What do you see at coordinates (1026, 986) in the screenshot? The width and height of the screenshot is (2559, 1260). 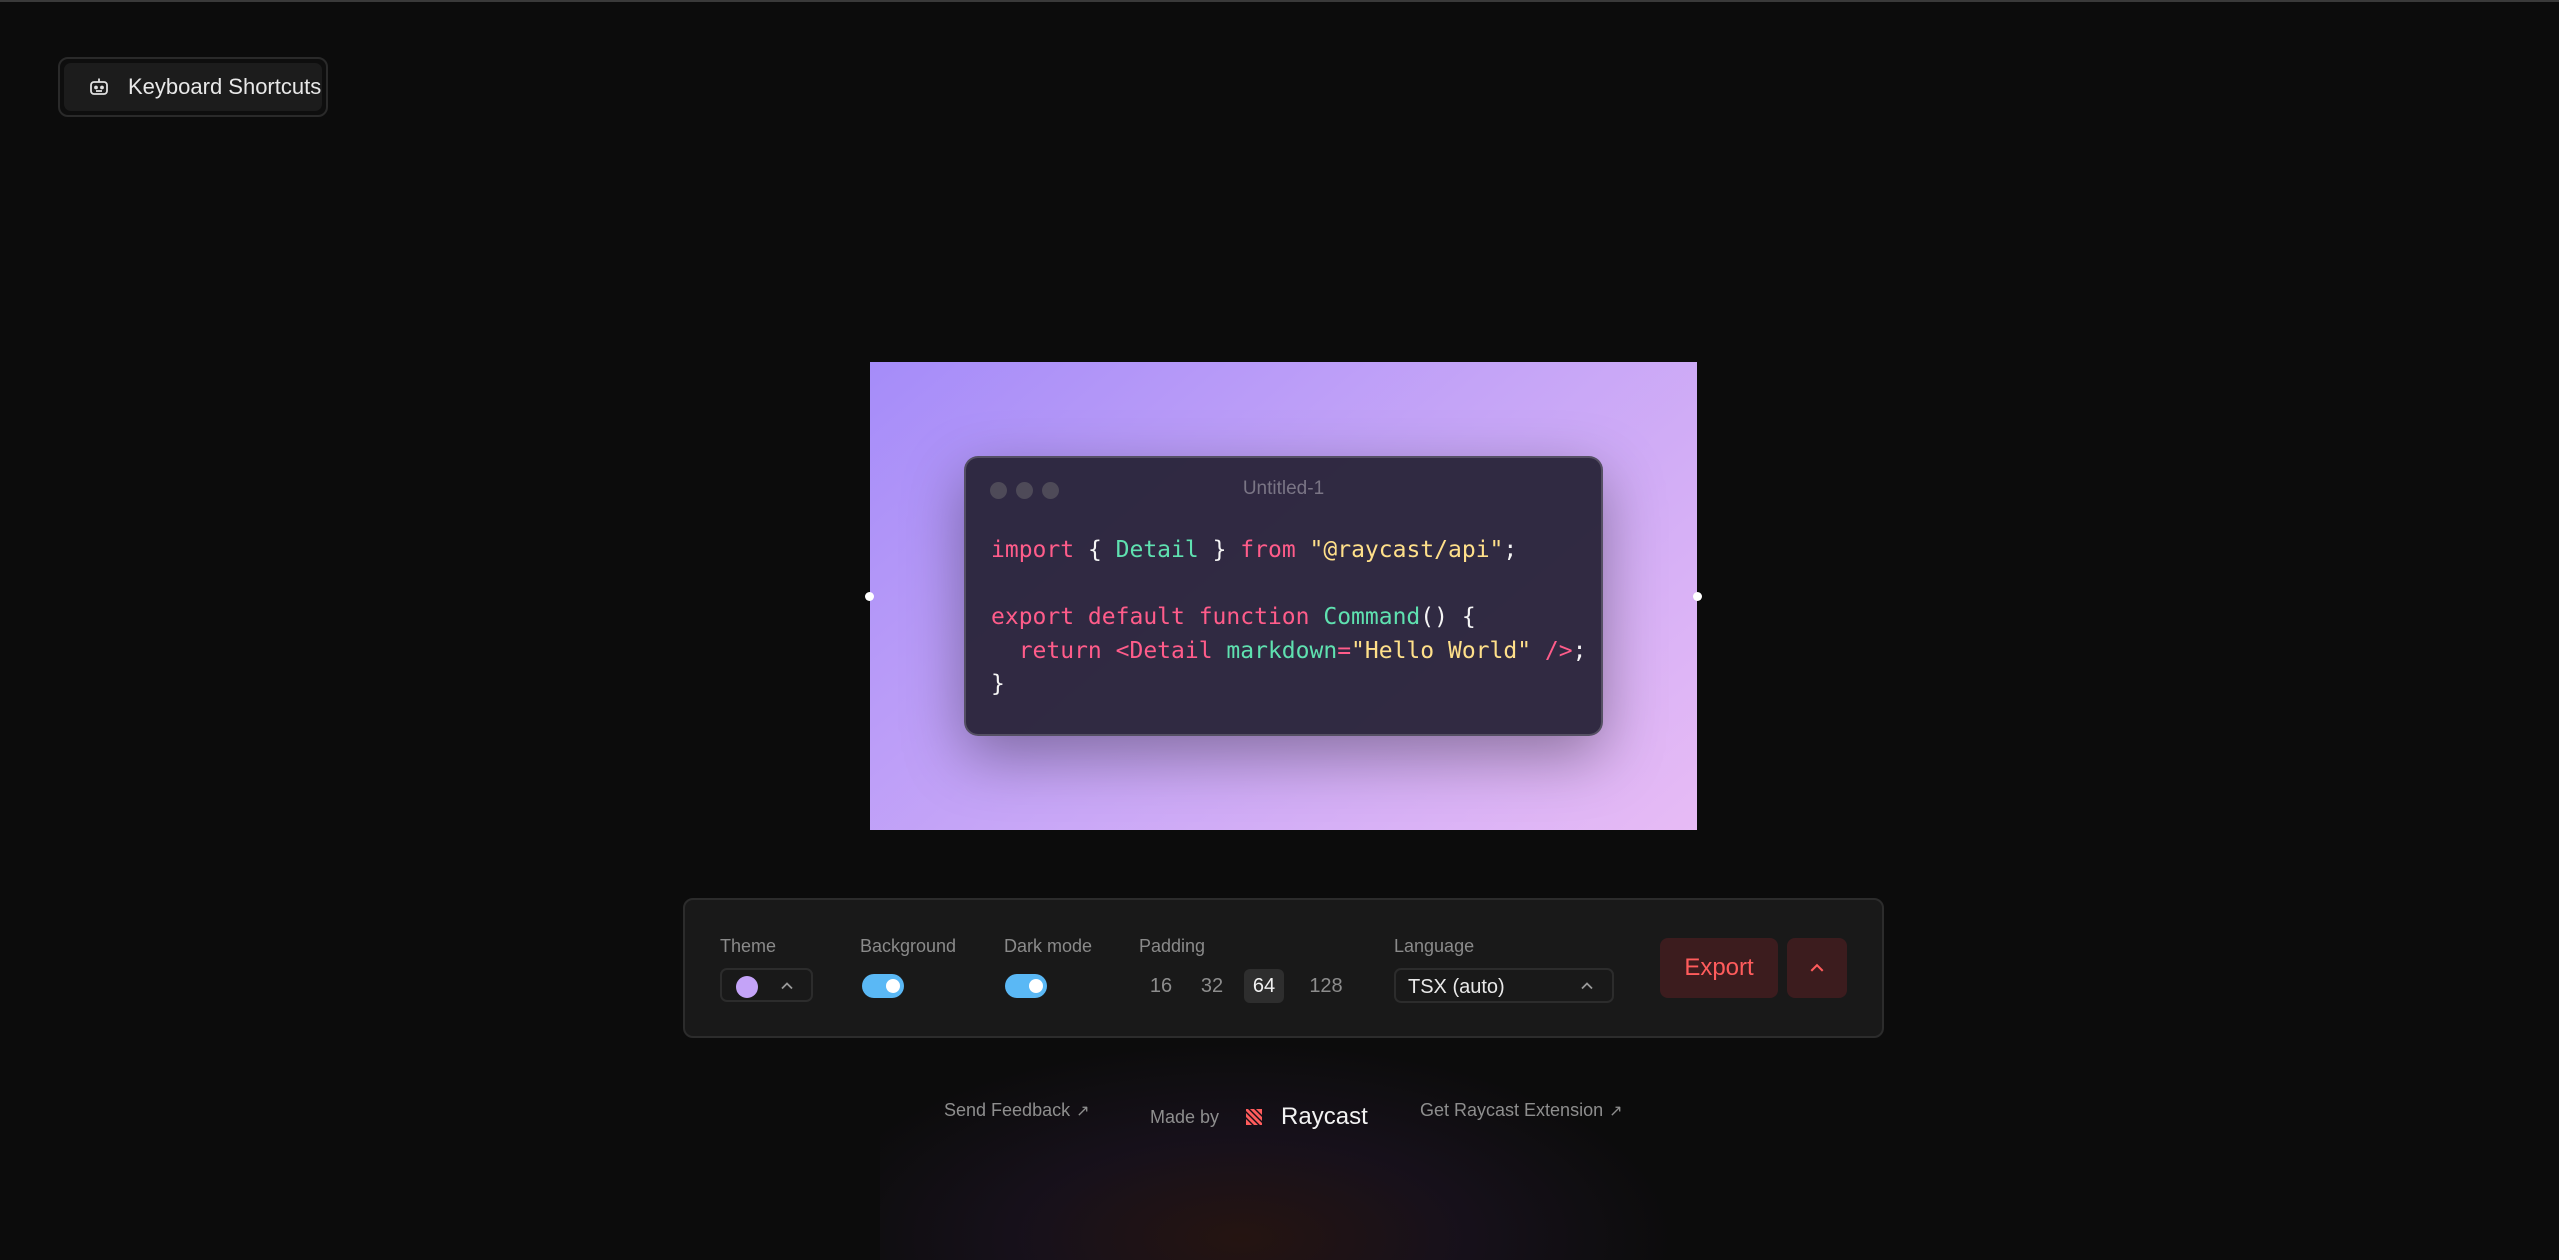 I see `dark-mode-toggle` at bounding box center [1026, 986].